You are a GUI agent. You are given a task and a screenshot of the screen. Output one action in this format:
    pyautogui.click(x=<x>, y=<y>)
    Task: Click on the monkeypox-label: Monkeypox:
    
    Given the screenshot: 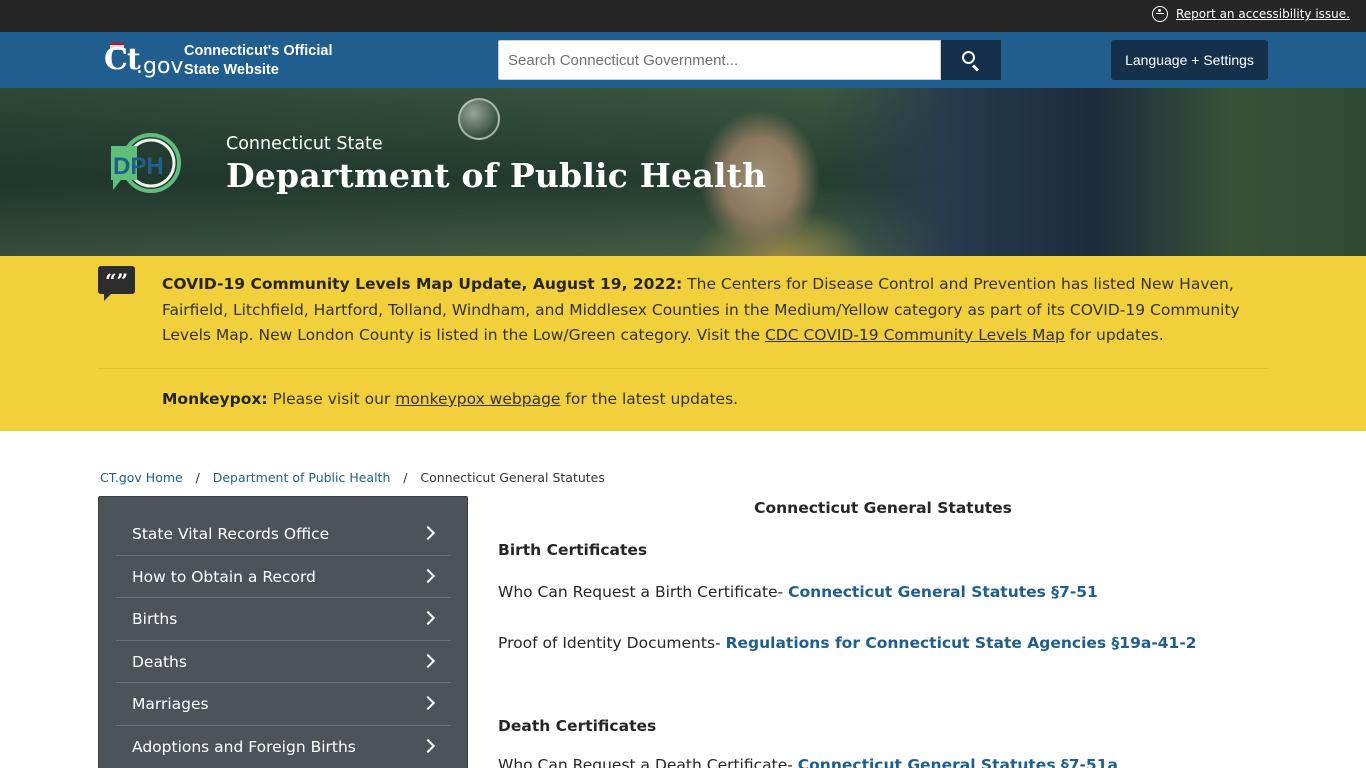 What is the action you would take?
    pyautogui.click(x=215, y=399)
    